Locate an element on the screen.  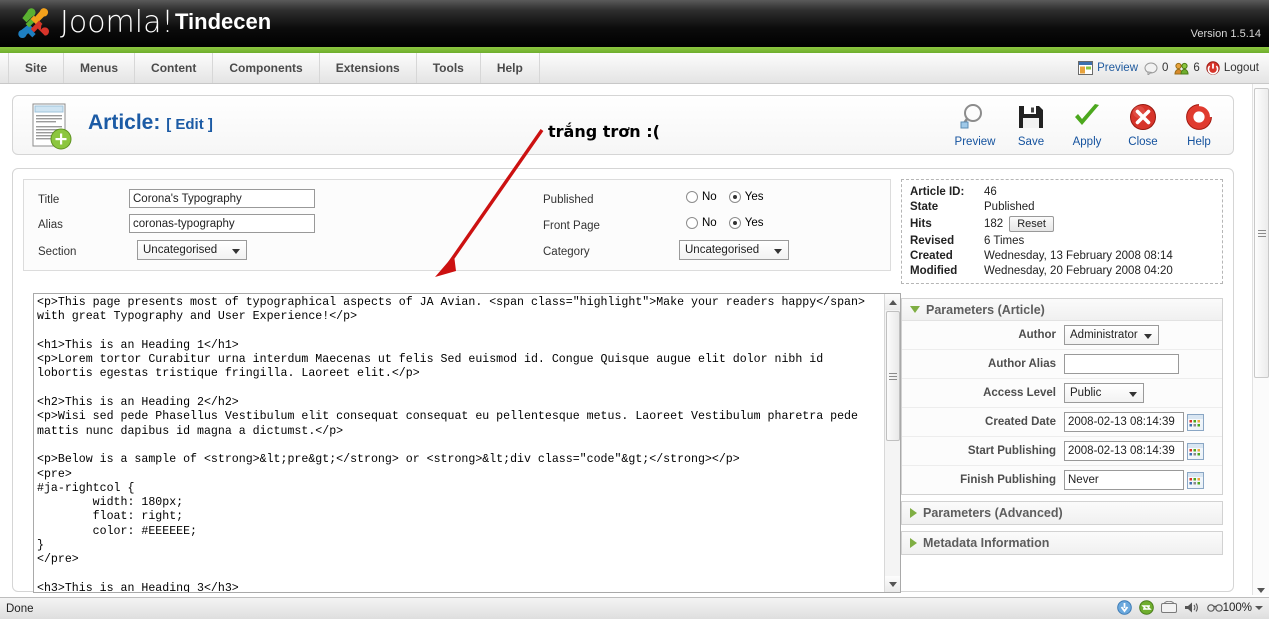
menu-item-menus: Menus is located at coordinates (100, 68).